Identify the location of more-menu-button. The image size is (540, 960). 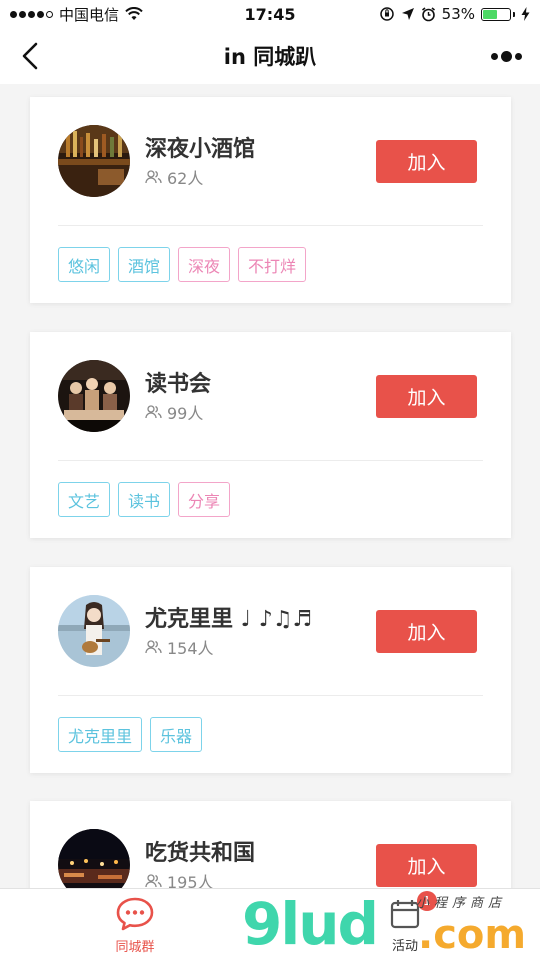
(506, 56).